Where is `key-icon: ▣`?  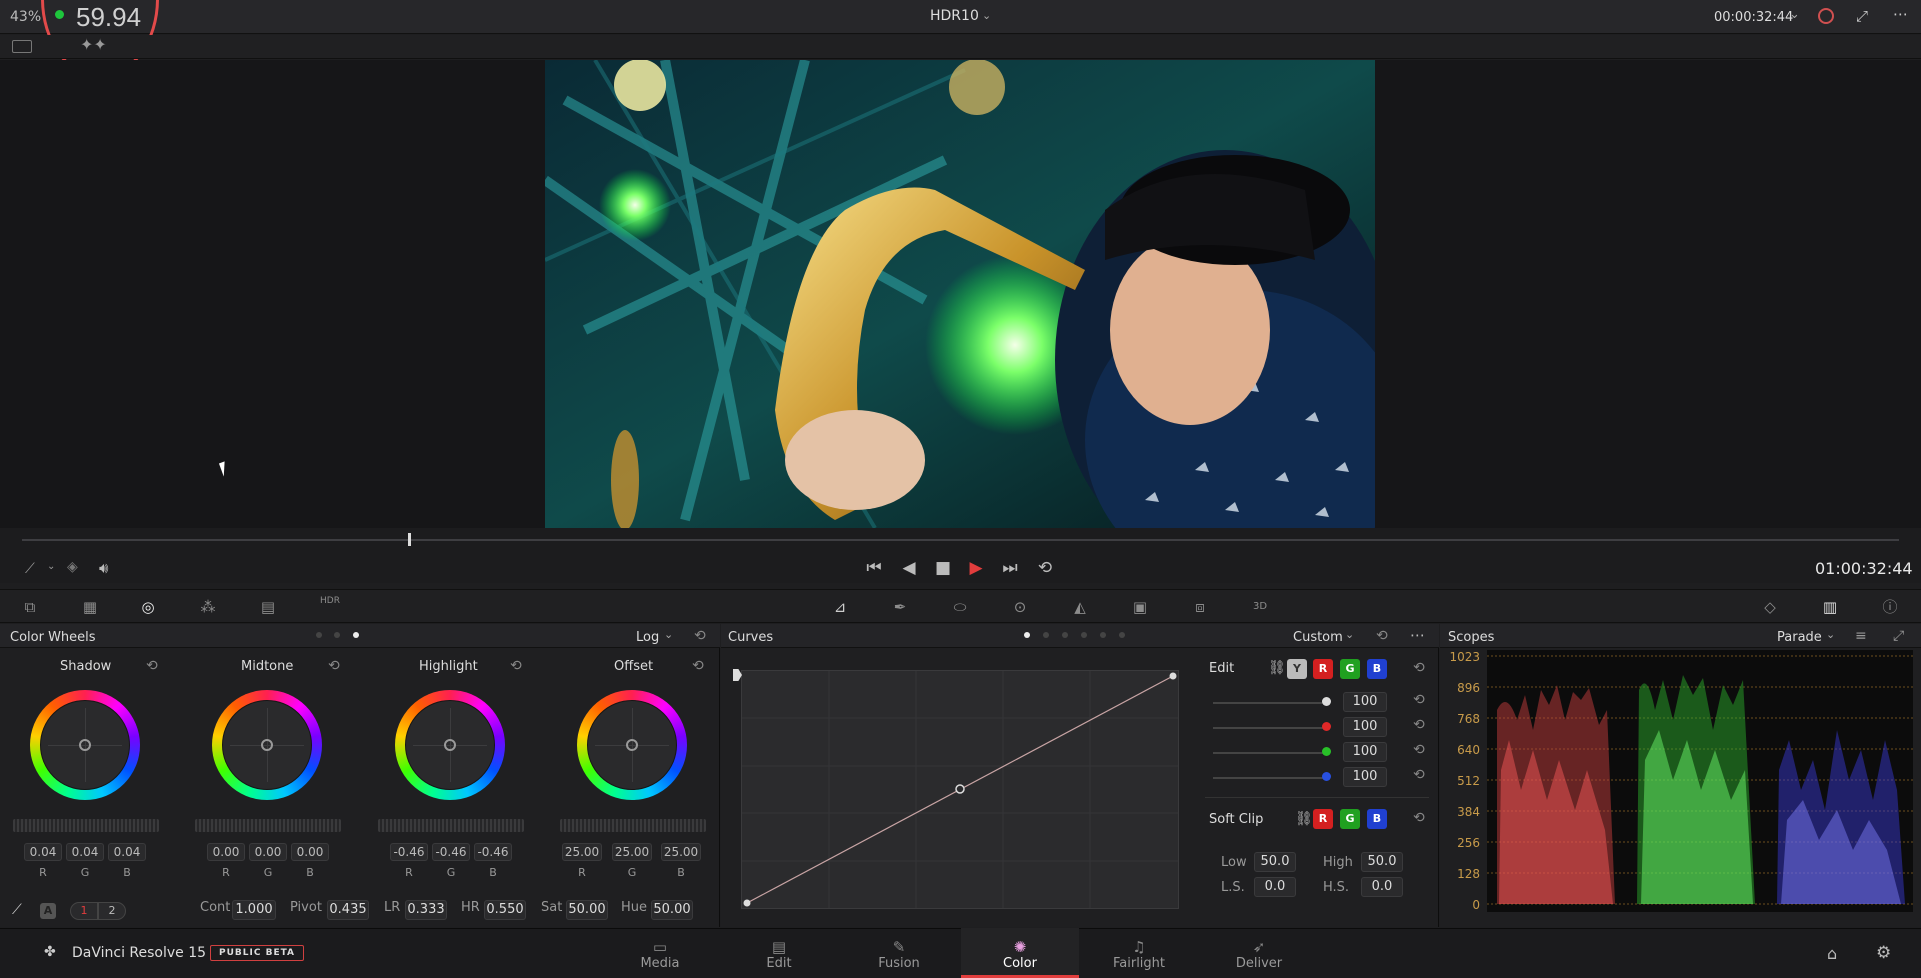
key-icon: ▣ is located at coordinates (1140, 607).